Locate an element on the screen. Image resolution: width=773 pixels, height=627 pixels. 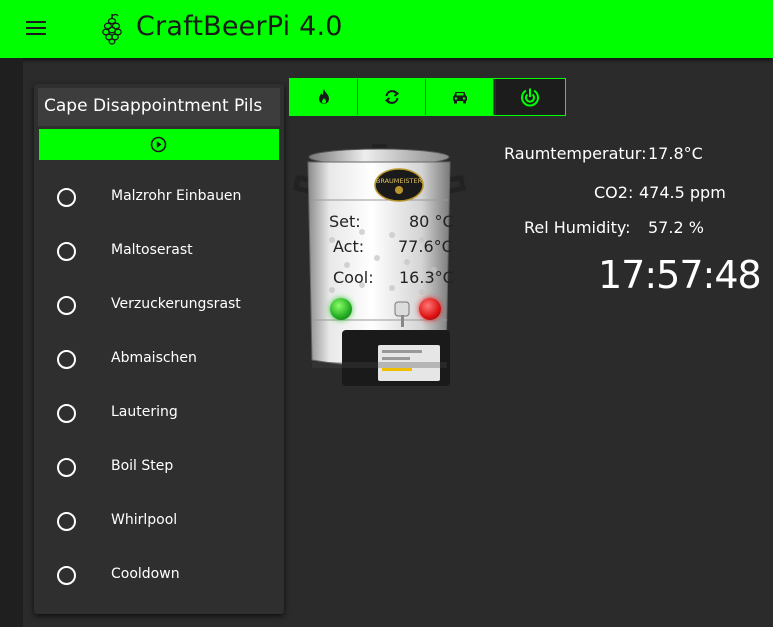
brand-label: BRAUMEISTER is located at coordinates (399, 181).